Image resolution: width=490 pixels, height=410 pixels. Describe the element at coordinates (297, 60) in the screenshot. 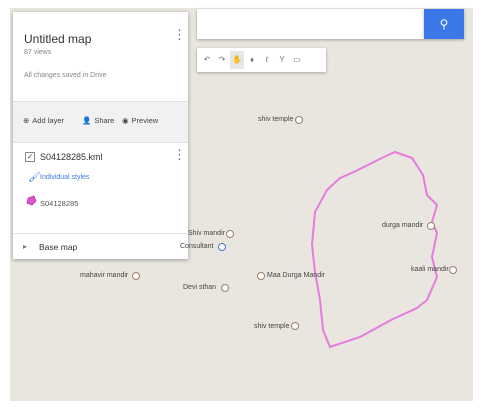

I see `ruler-icon: ▭` at that location.